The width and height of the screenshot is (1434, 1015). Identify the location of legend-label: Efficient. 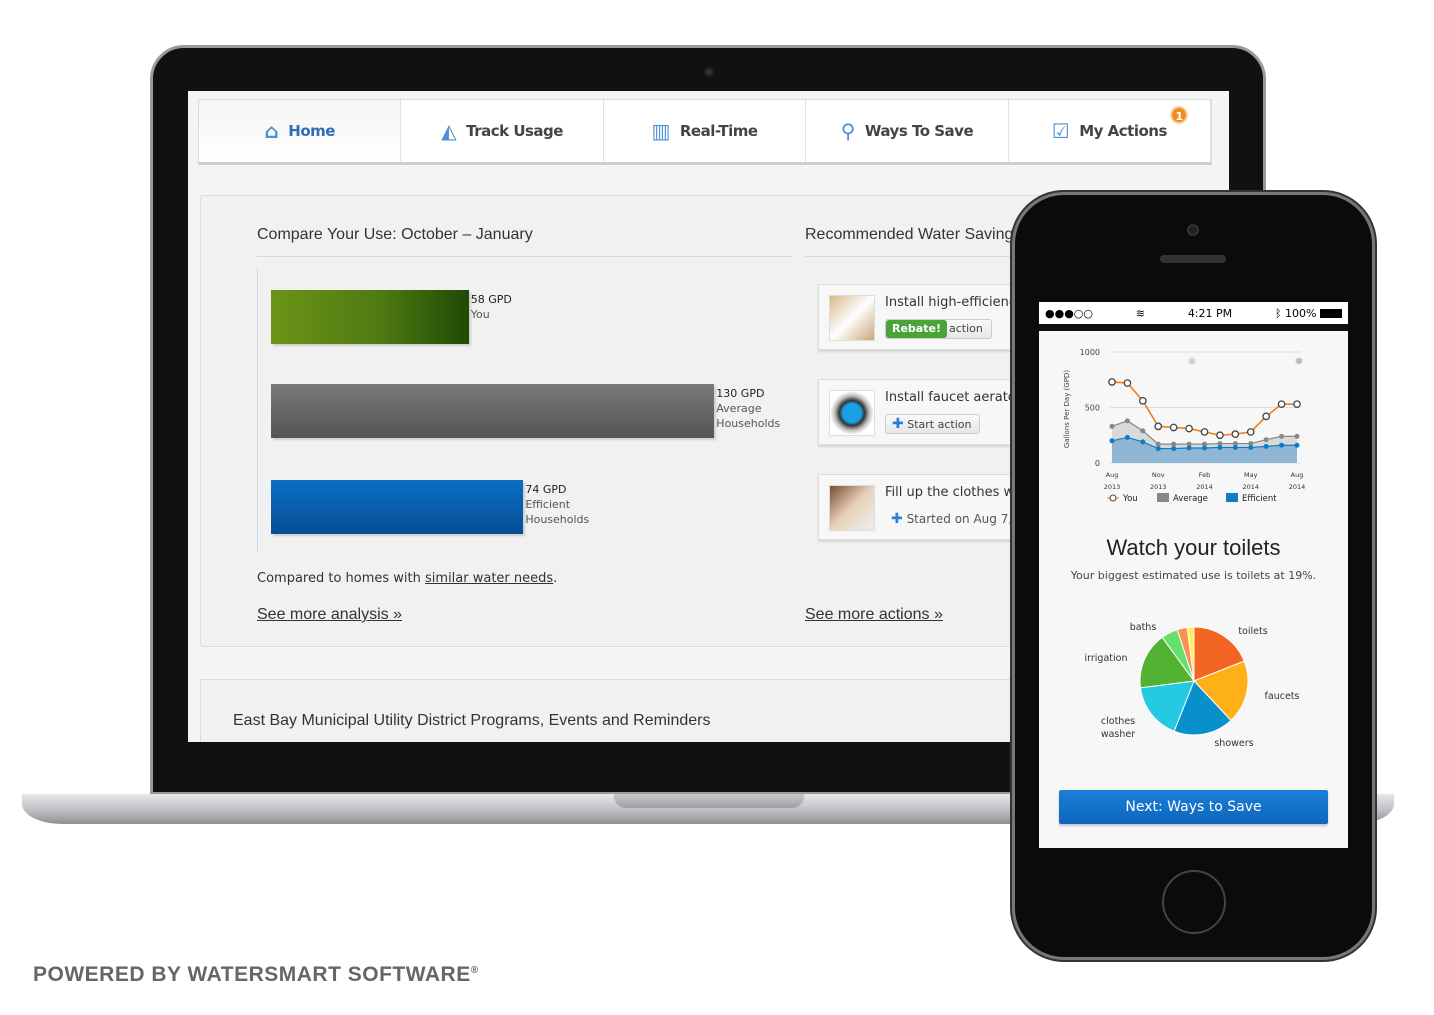
(1259, 499).